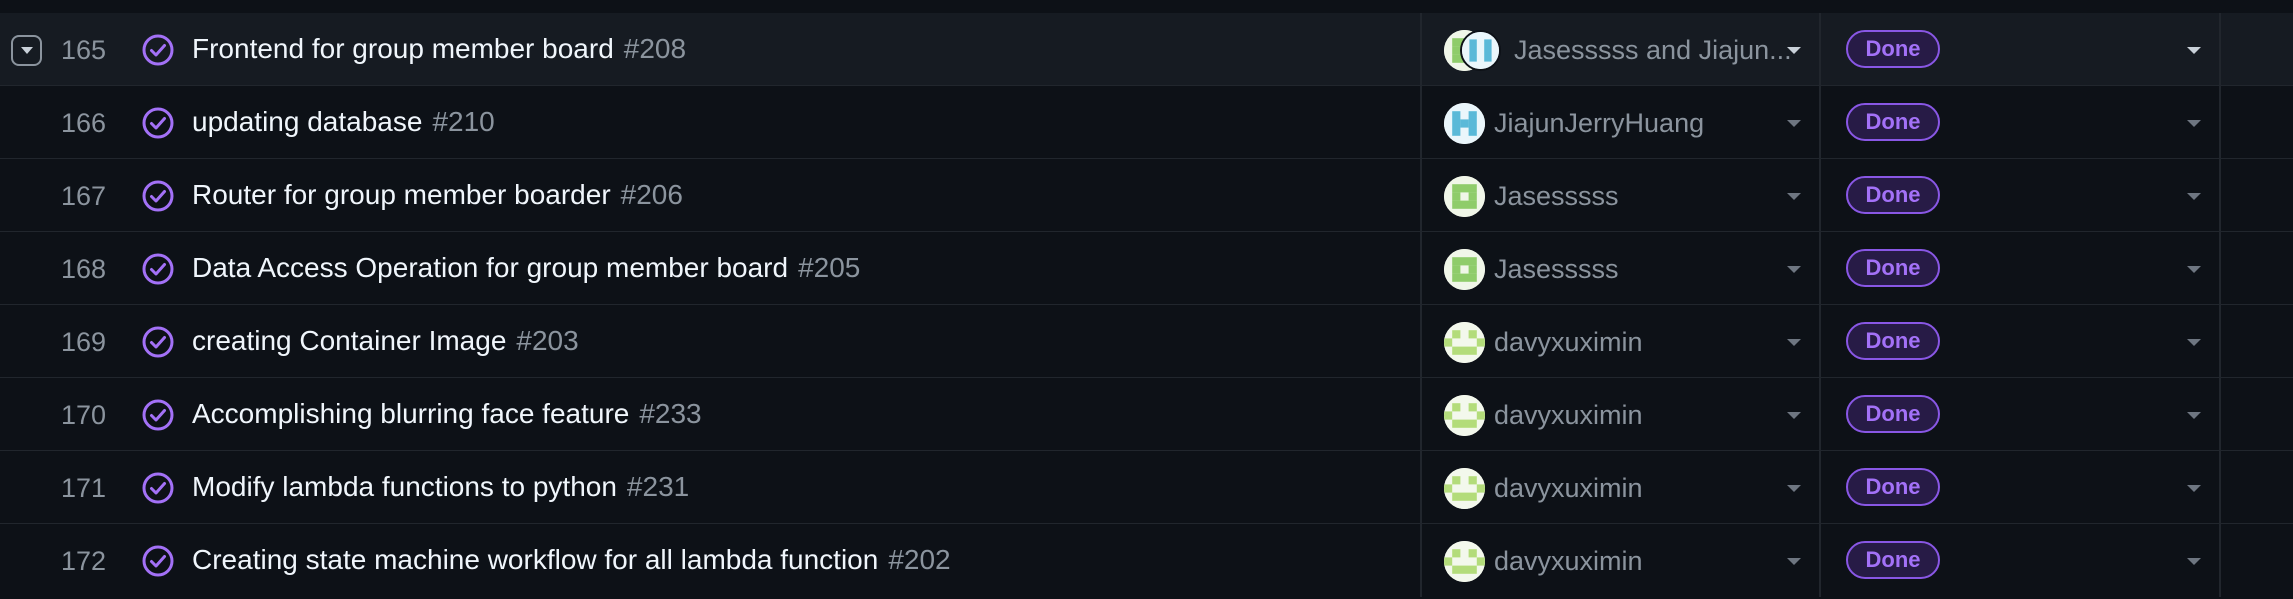  What do you see at coordinates (652, 194) in the screenshot?
I see `issue-number: #206` at bounding box center [652, 194].